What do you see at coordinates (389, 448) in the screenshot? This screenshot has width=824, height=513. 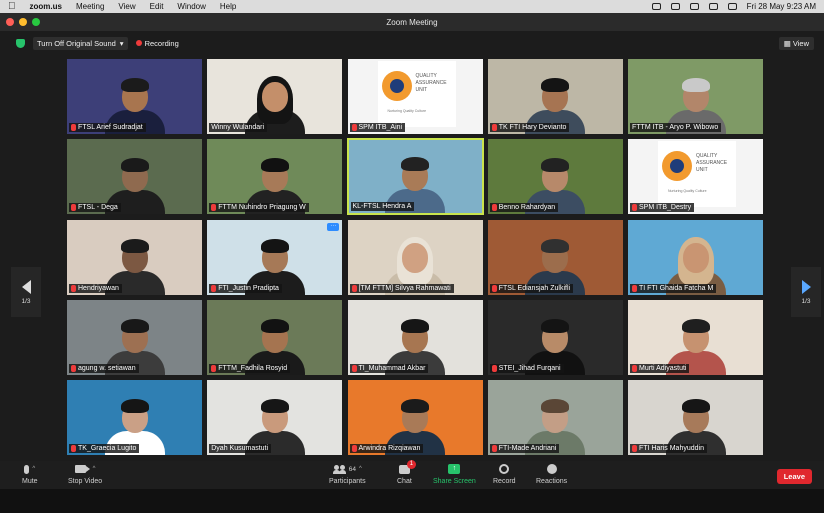 I see `participant-name: Arwindra Rizqiawan` at bounding box center [389, 448].